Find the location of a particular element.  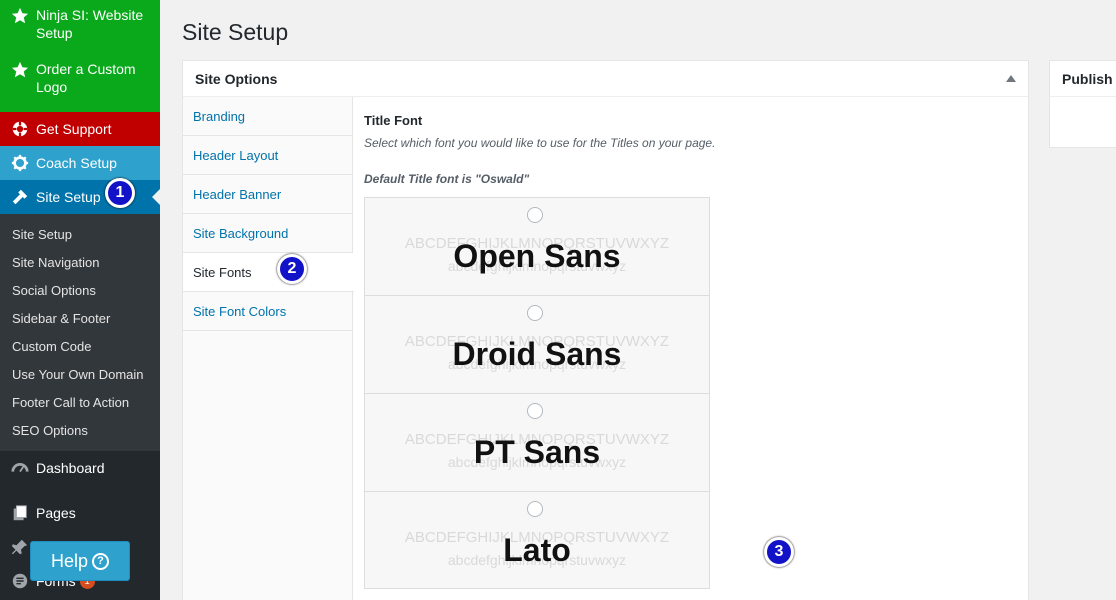

callout-1: 1 is located at coordinates (120, 193).